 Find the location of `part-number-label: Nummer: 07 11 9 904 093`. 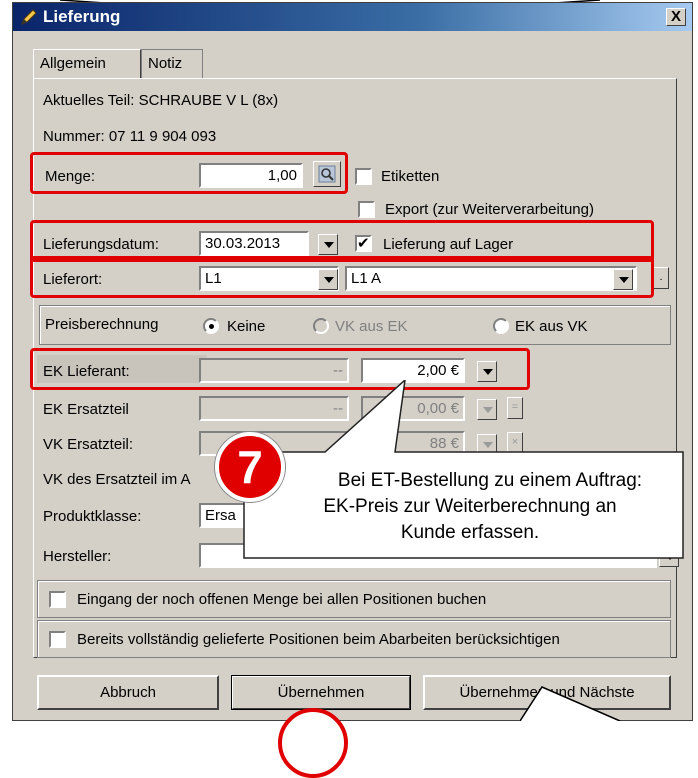

part-number-label: Nummer: 07 11 9 904 093 is located at coordinates (130, 136).